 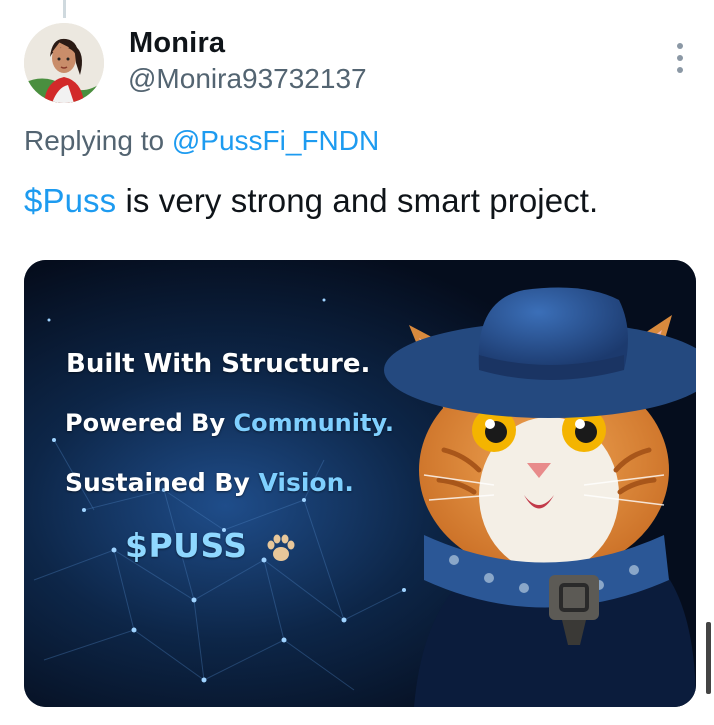 What do you see at coordinates (230, 423) in the screenshot?
I see `media-line-community: Powered By Community.` at bounding box center [230, 423].